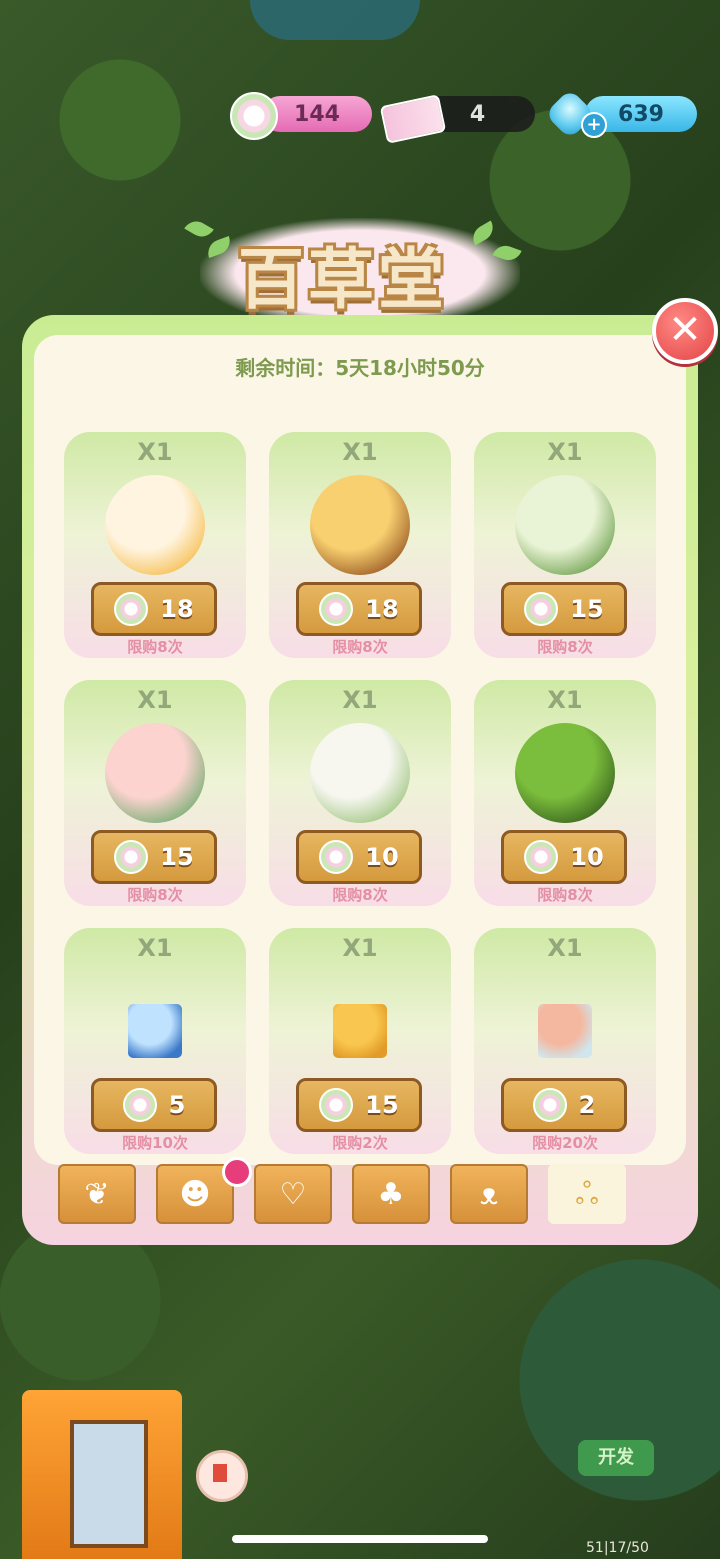  I want to click on tab-cat-face-icon: ᴥ, so click(489, 1194).